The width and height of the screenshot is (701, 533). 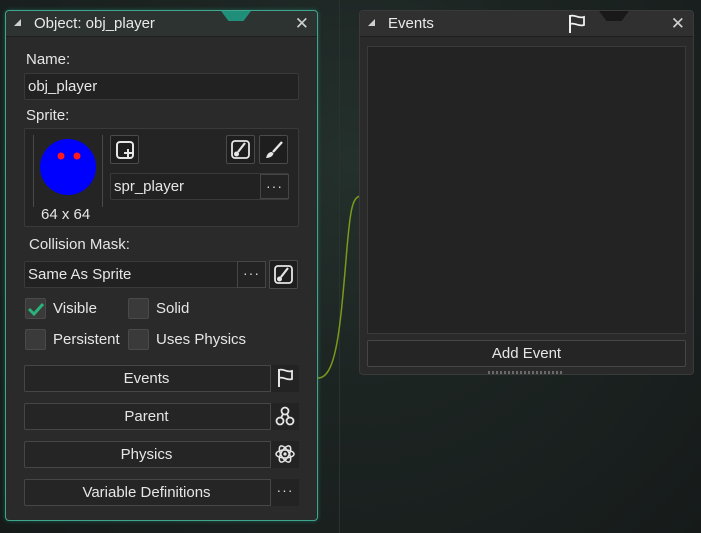 I want to click on paint-sprite-button, so click(x=273, y=149).